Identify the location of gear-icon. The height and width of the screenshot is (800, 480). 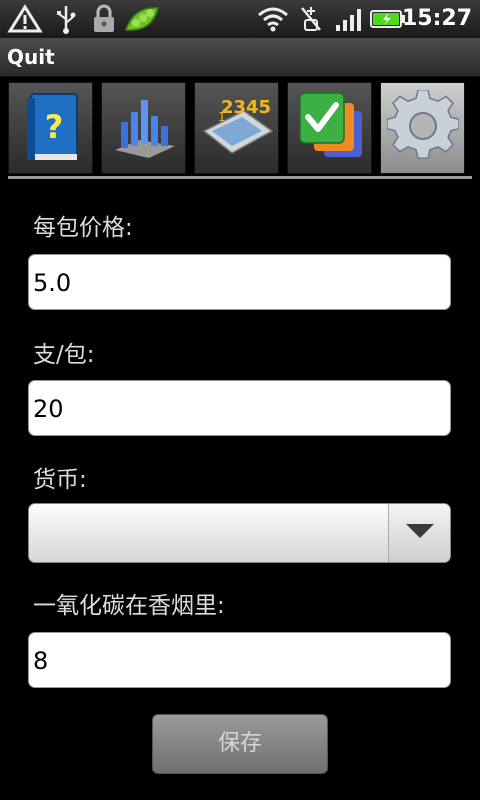
(422, 127).